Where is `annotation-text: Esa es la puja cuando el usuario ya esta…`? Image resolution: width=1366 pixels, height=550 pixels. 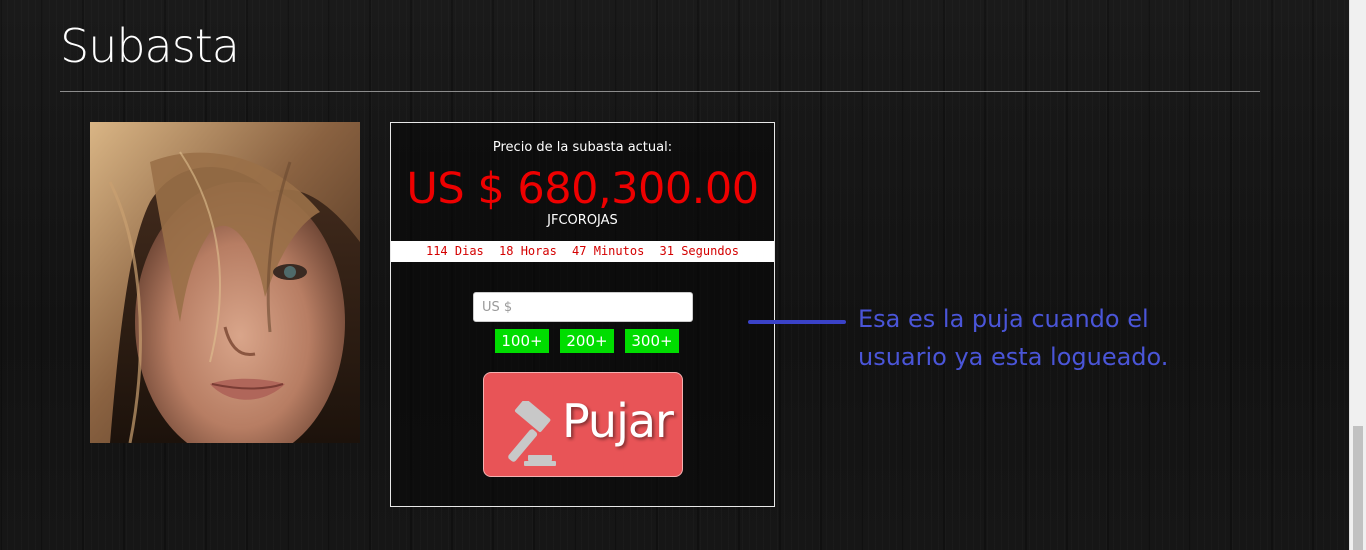
annotation-text: Esa es la puja cuando el usuario ya esta… is located at coordinates (1013, 338).